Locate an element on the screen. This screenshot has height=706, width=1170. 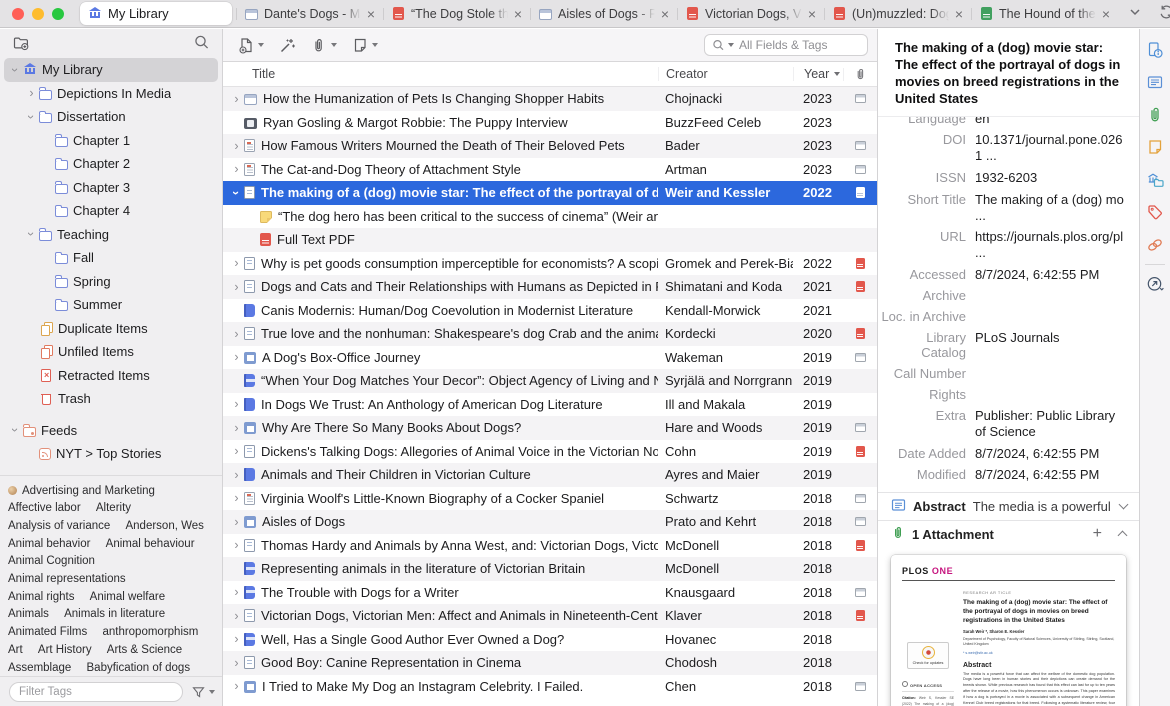
column-header-creator: Creator is located at coordinates (725, 74).